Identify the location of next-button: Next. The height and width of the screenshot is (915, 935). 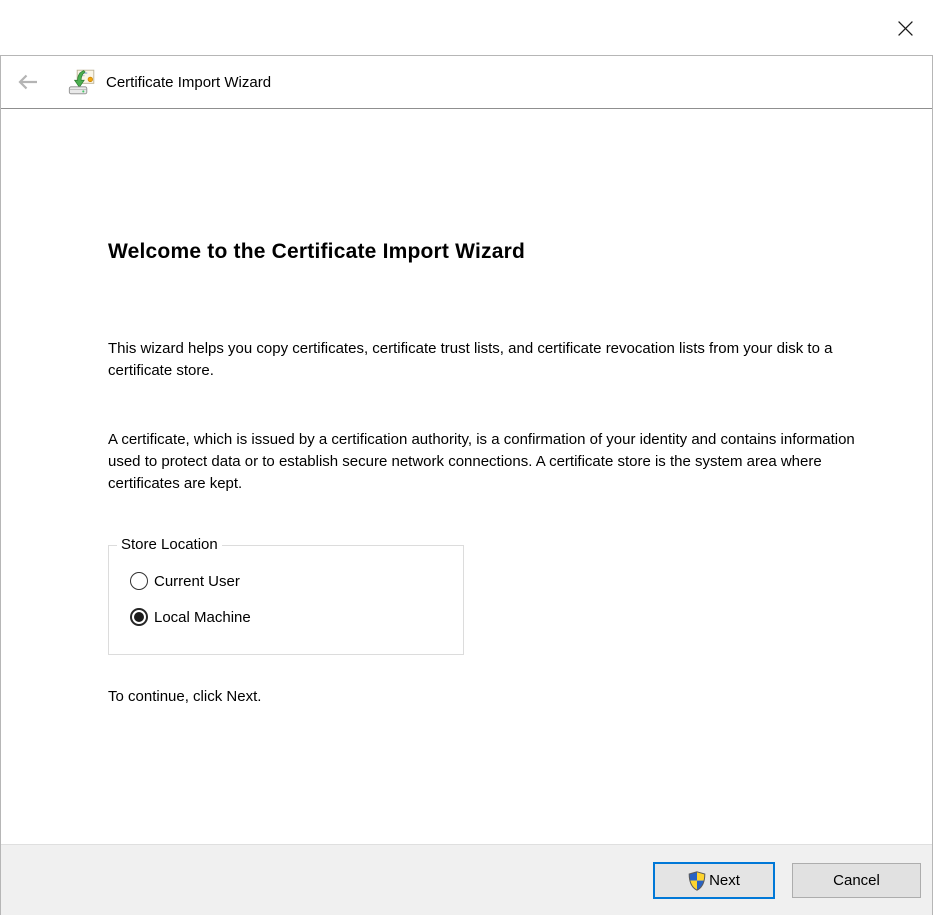
(714, 880).